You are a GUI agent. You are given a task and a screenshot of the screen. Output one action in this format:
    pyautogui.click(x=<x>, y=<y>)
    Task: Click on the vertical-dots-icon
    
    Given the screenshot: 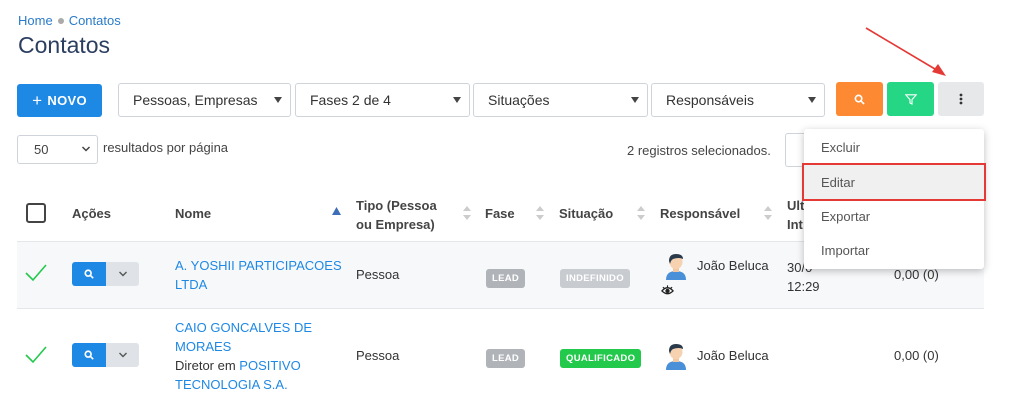 What is the action you would take?
    pyautogui.click(x=961, y=99)
    